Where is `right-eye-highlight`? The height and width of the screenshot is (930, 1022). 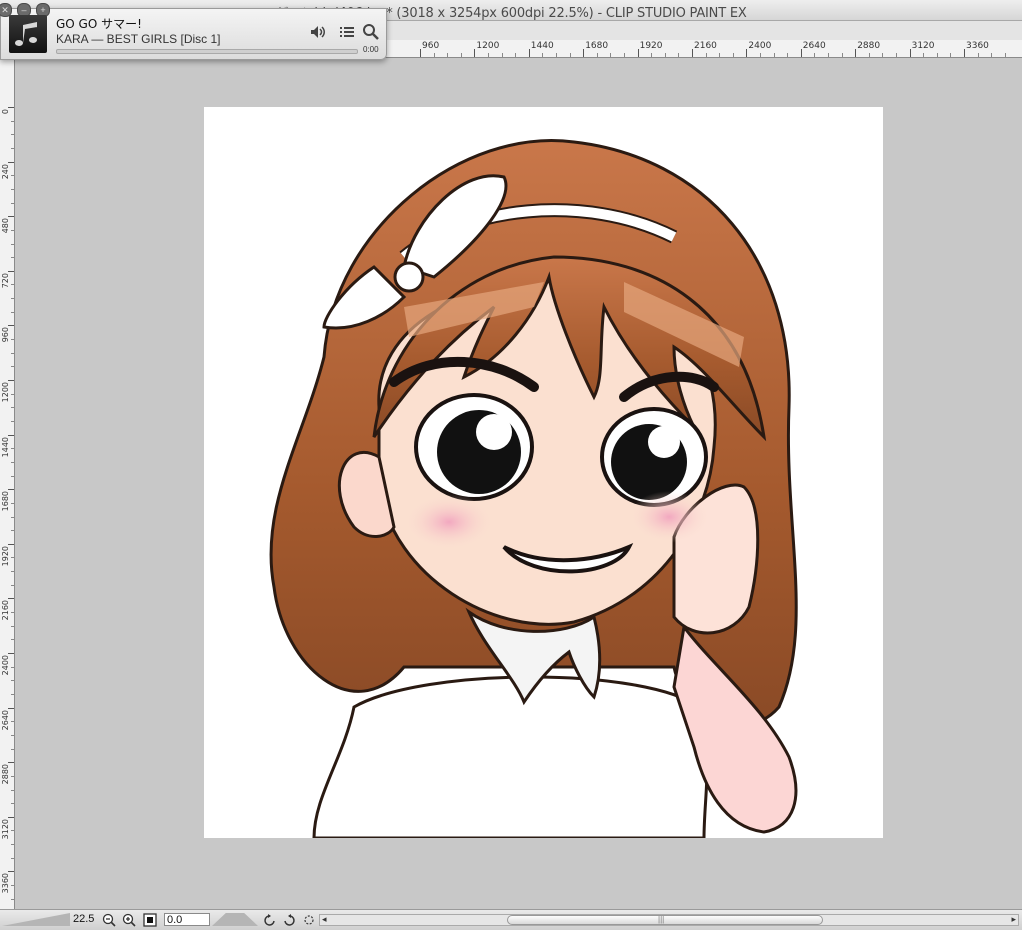
right-eye-highlight is located at coordinates (664, 442).